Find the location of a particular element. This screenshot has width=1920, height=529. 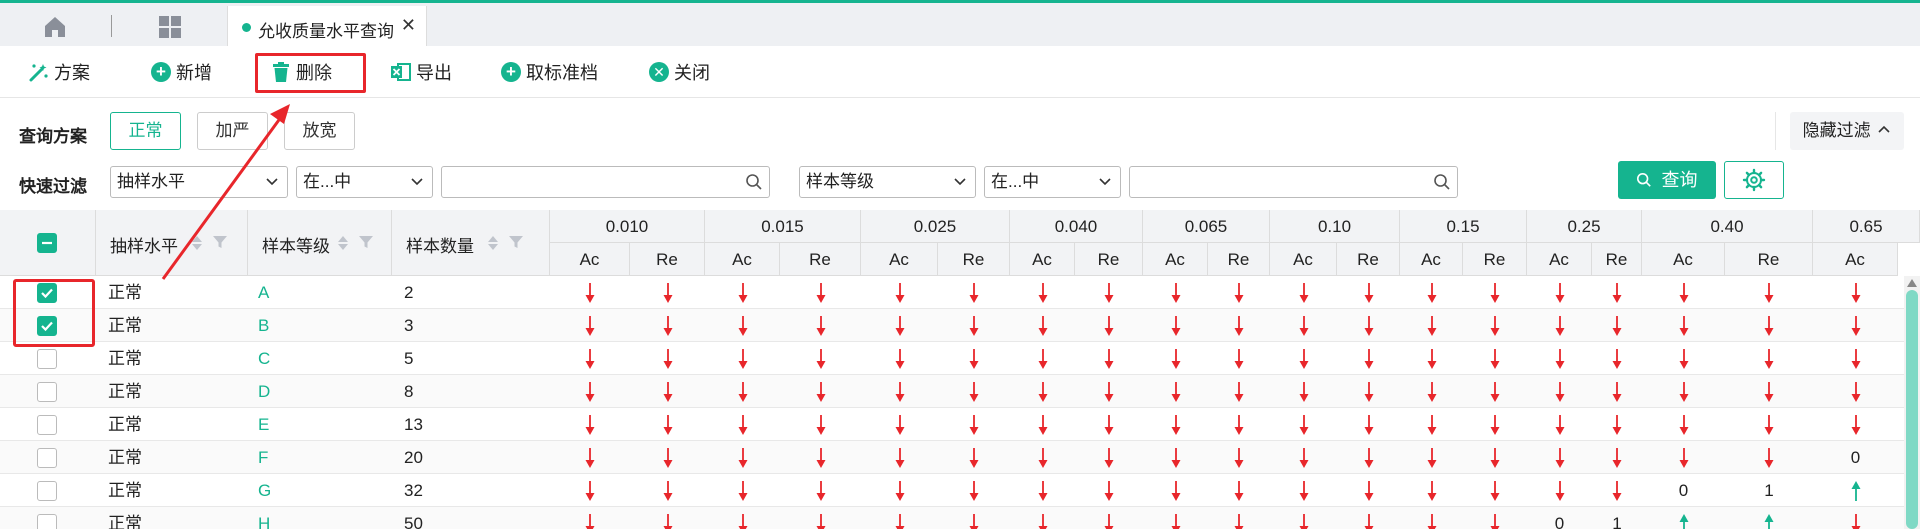

sample-grade-link: D is located at coordinates (264, 391).